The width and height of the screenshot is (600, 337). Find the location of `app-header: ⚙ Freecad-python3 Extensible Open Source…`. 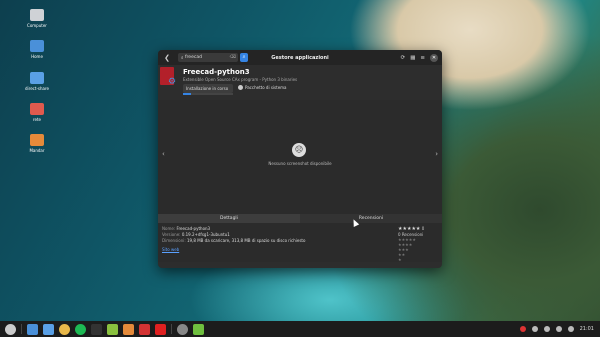

app-header: ⚙ Freecad-python3 Extensible Open Source… is located at coordinates (300, 82).